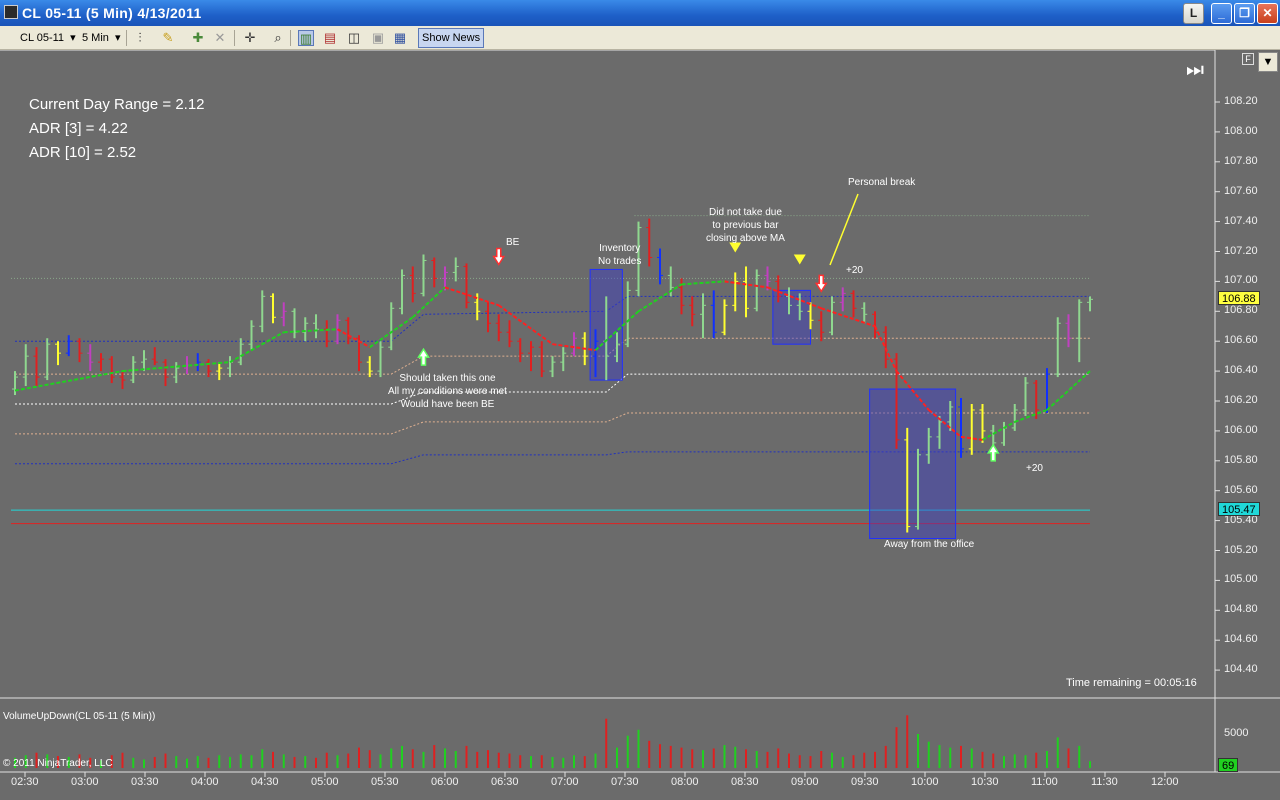 The width and height of the screenshot is (1280, 800). I want to click on time-tick-label: 10:00, so click(925, 782).